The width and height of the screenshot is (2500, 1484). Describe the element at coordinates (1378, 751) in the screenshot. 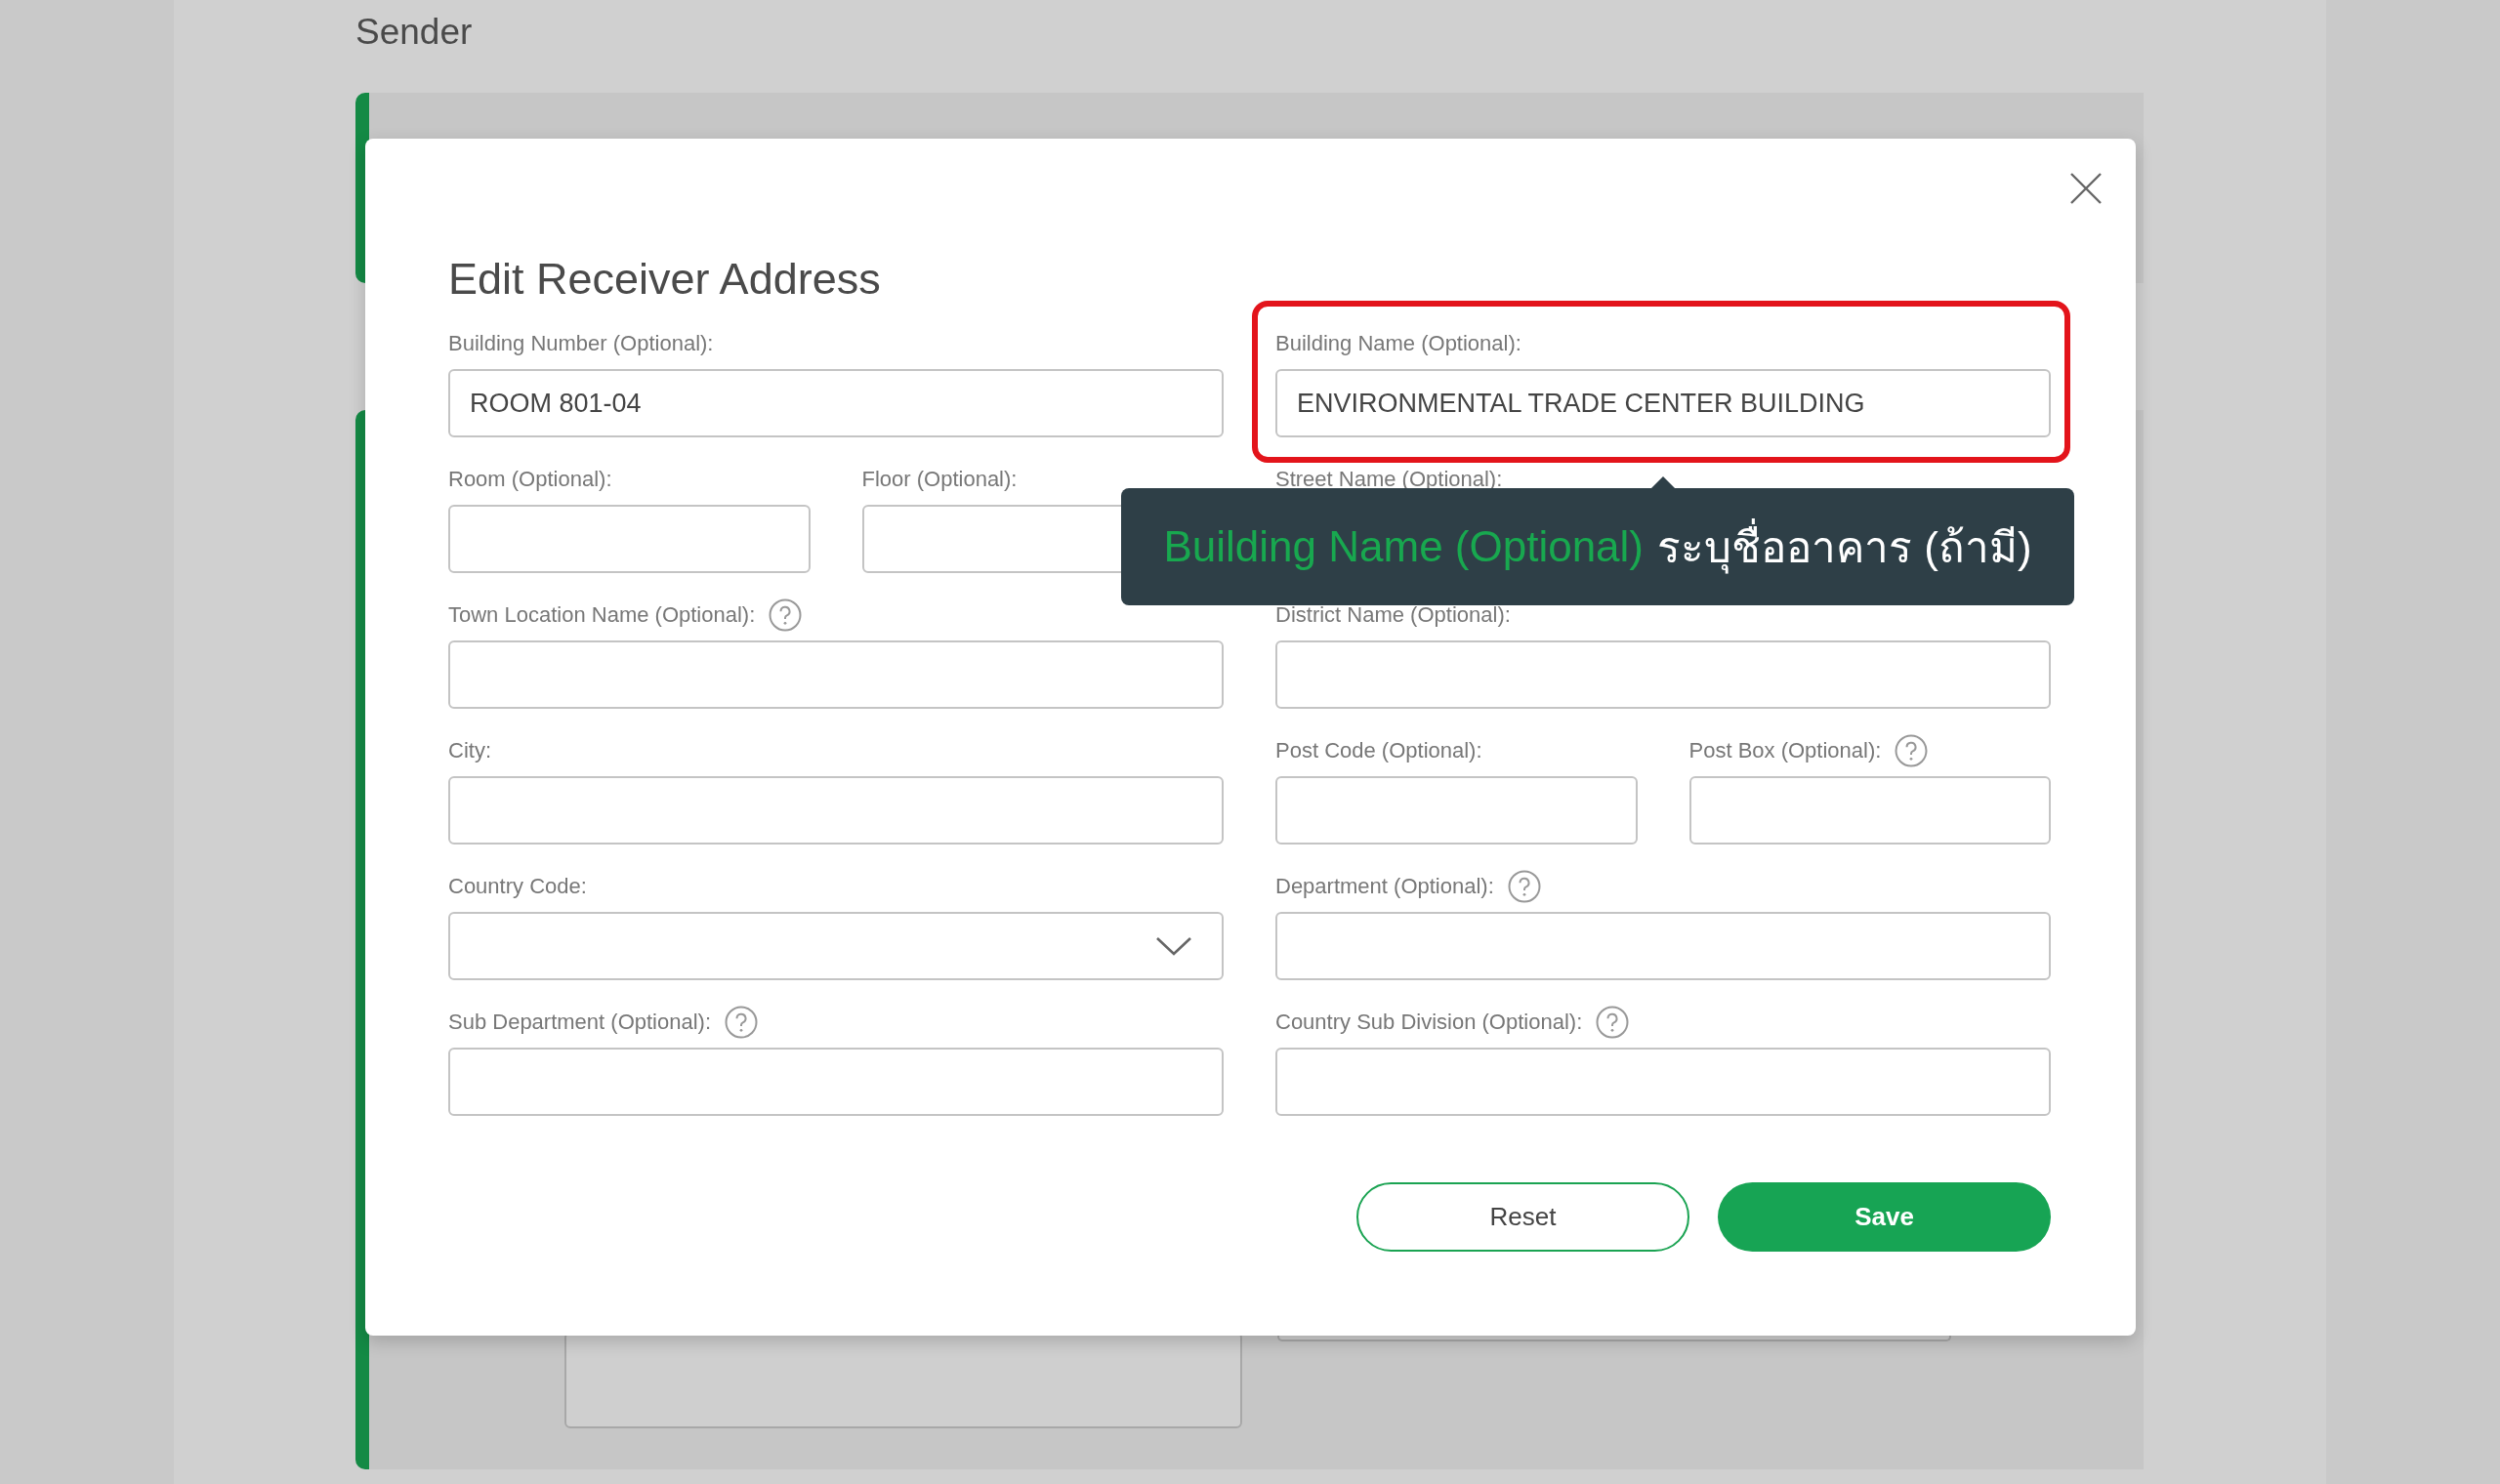

I see `field-label: Post Code (Optional):` at that location.